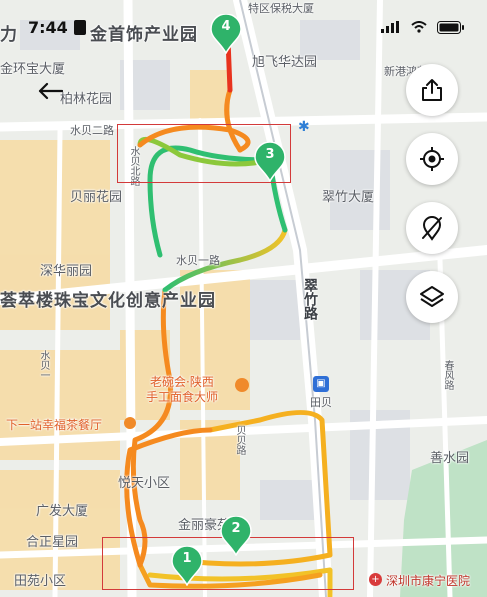  What do you see at coordinates (348, 197) in the screenshot?
I see `map-label-cuizhu: 翠竹大厦` at bounding box center [348, 197].